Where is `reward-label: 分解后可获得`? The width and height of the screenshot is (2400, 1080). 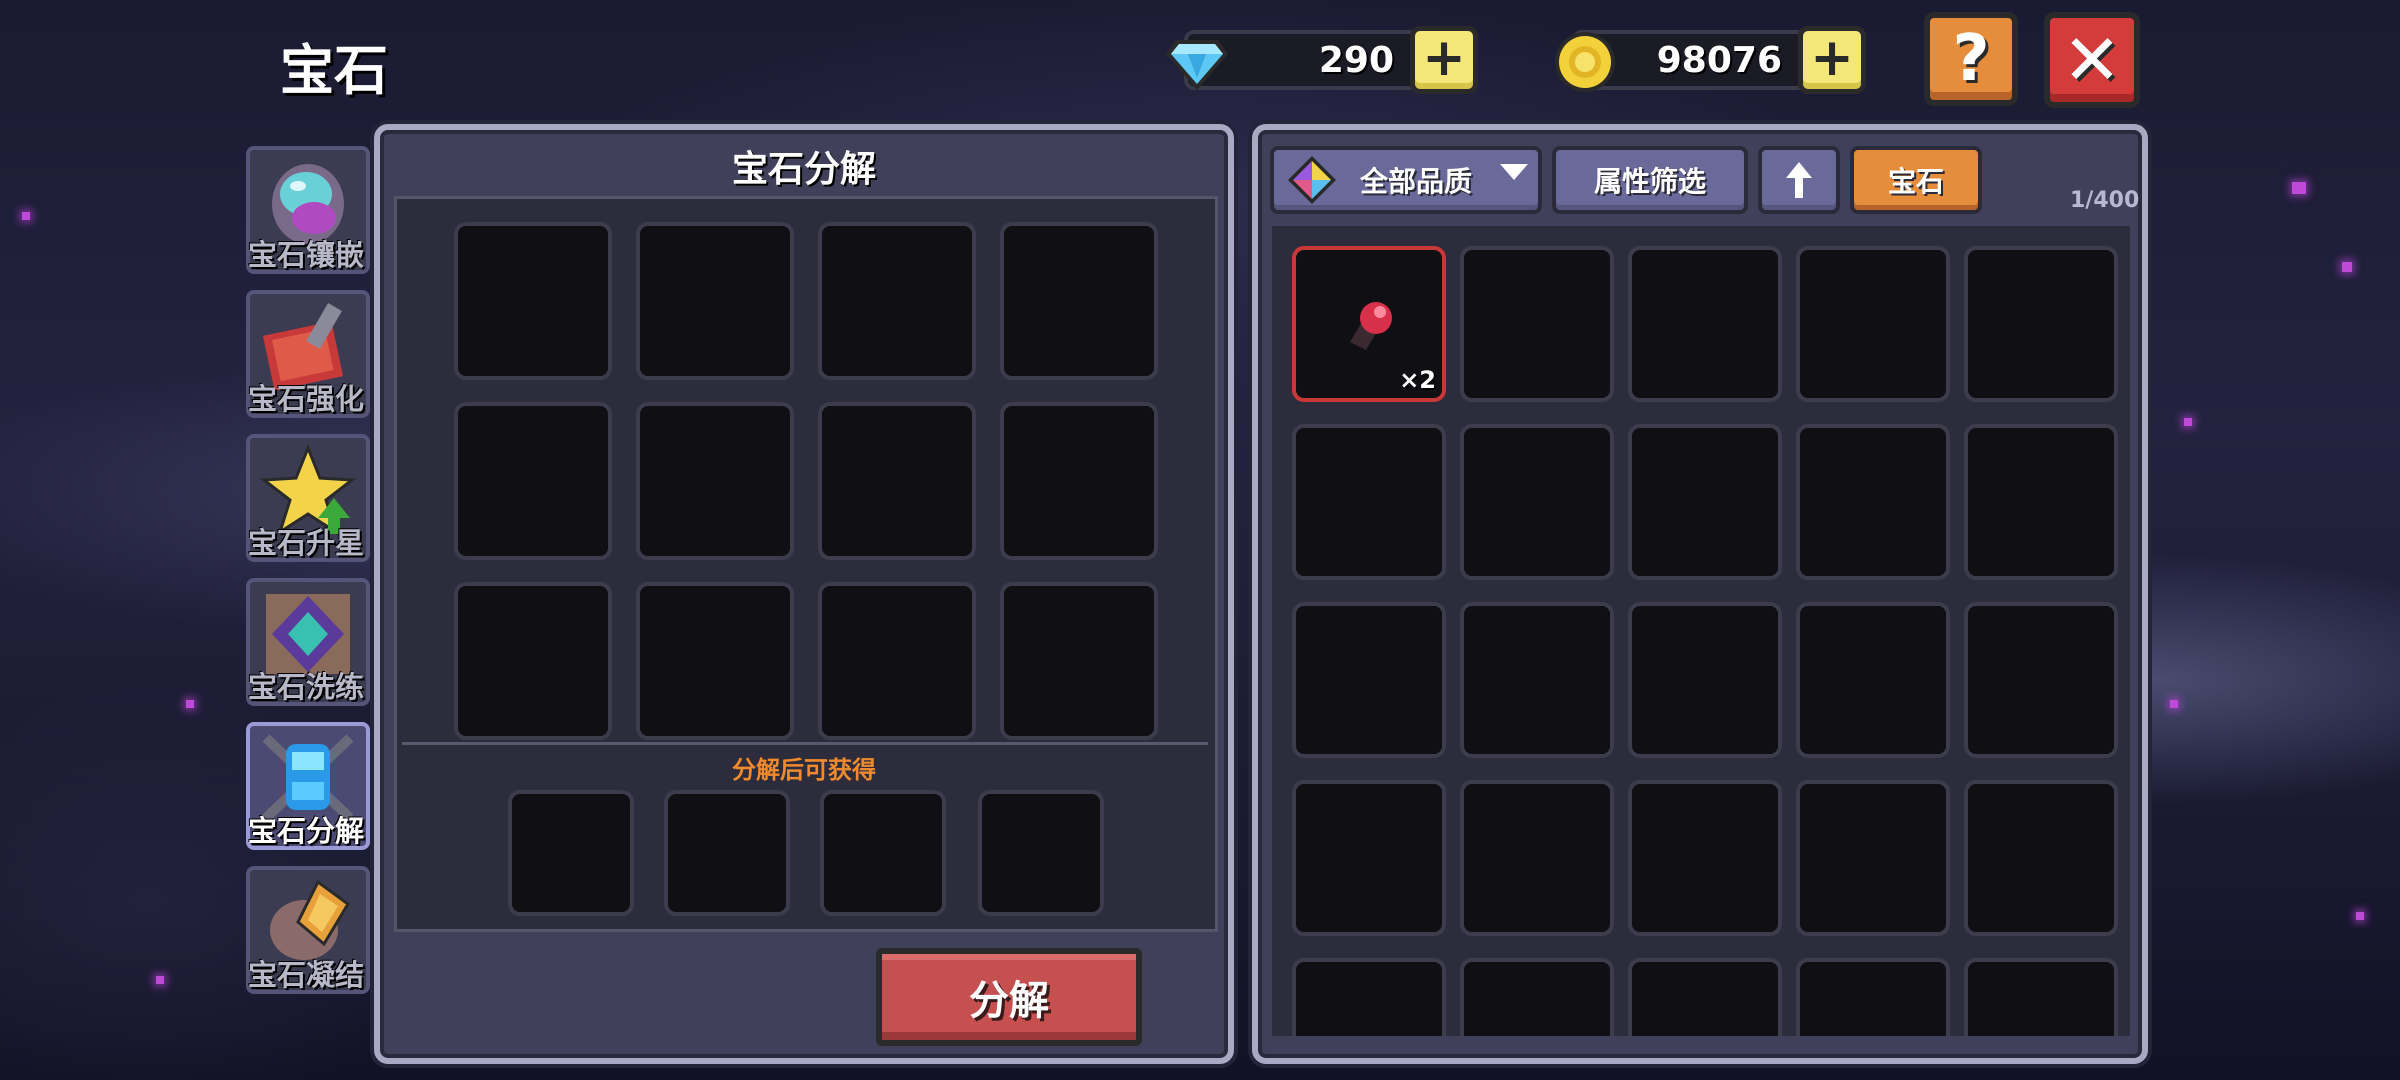 reward-label: 分解后可获得 is located at coordinates (804, 770).